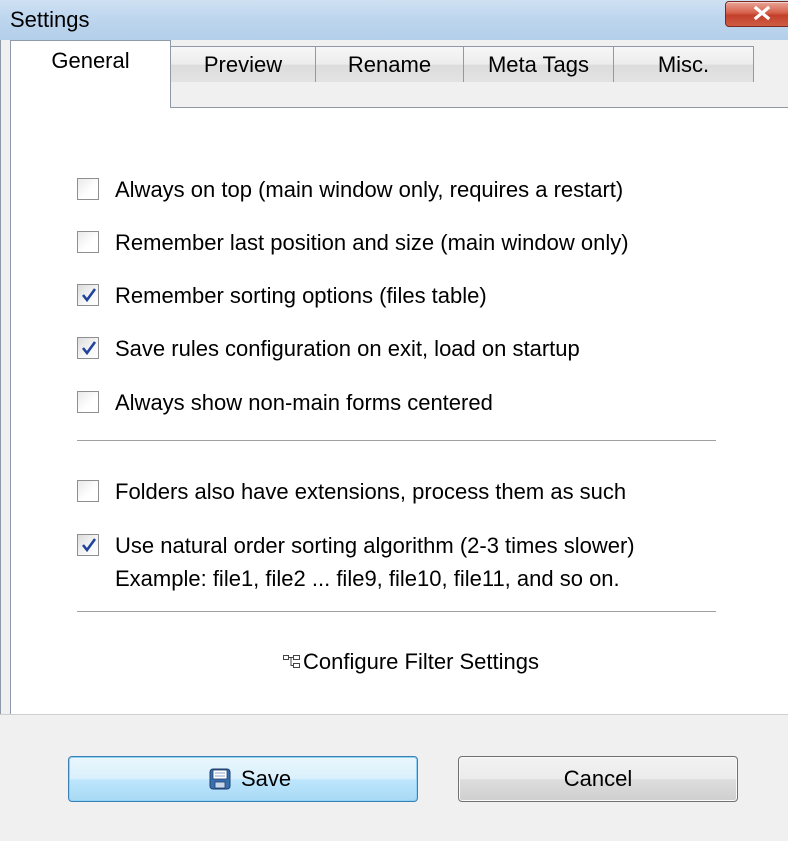  I want to click on remember-sorting-checkbox, so click(88, 295).